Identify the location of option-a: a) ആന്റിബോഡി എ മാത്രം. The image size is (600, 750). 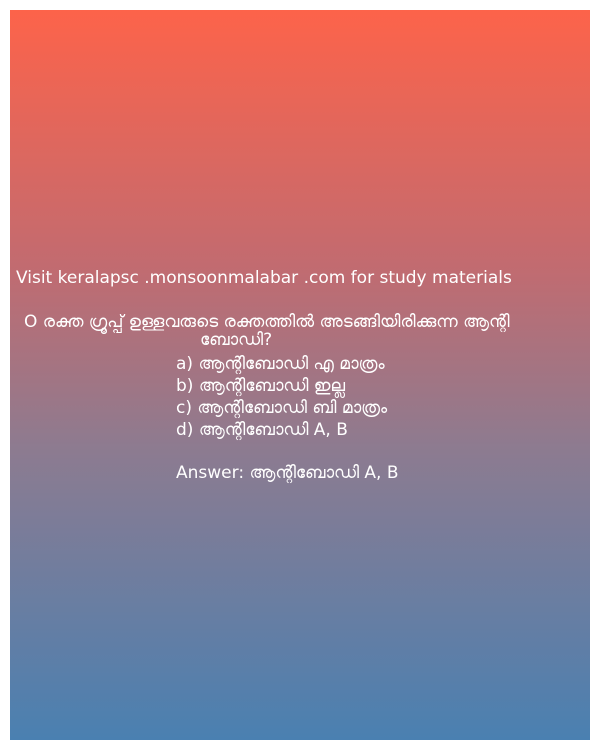
(280, 364).